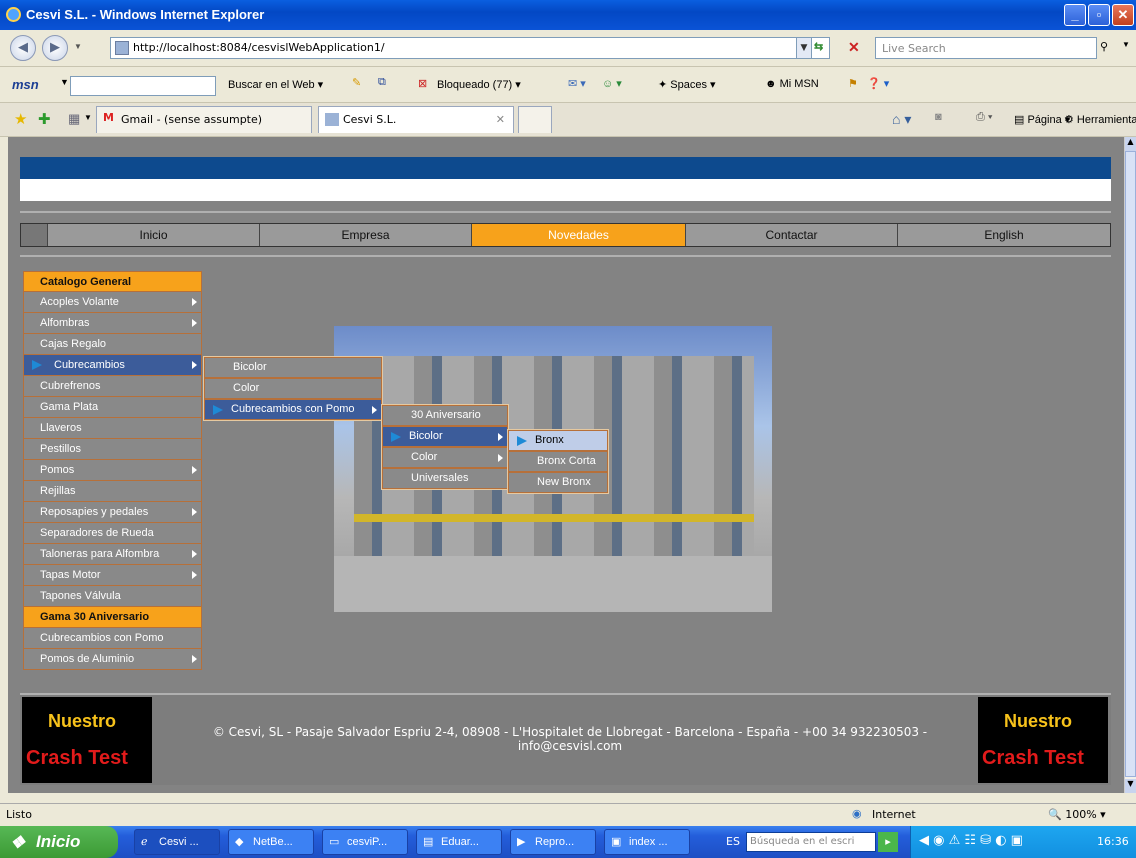 Image resolution: width=1136 pixels, height=858 pixels. What do you see at coordinates (440, 478) in the screenshot?
I see `submenu-item-label: Universales` at bounding box center [440, 478].